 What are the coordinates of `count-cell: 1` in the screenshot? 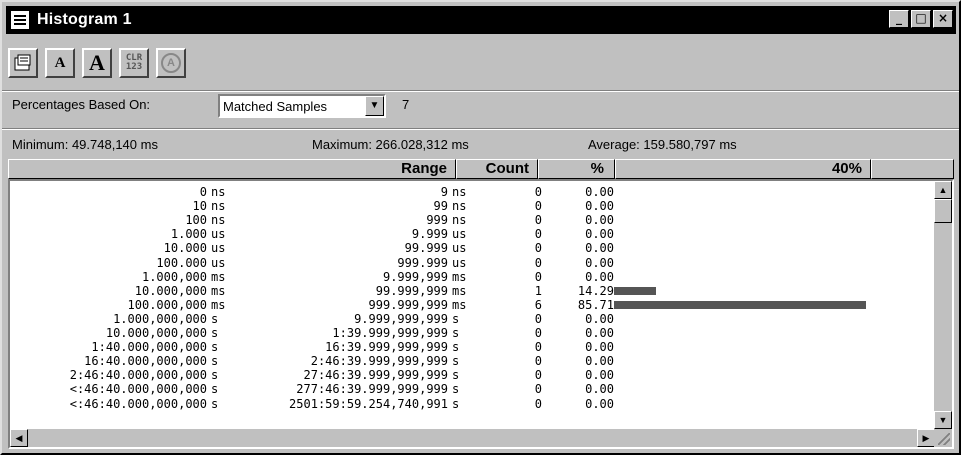 It's located at (538, 290).